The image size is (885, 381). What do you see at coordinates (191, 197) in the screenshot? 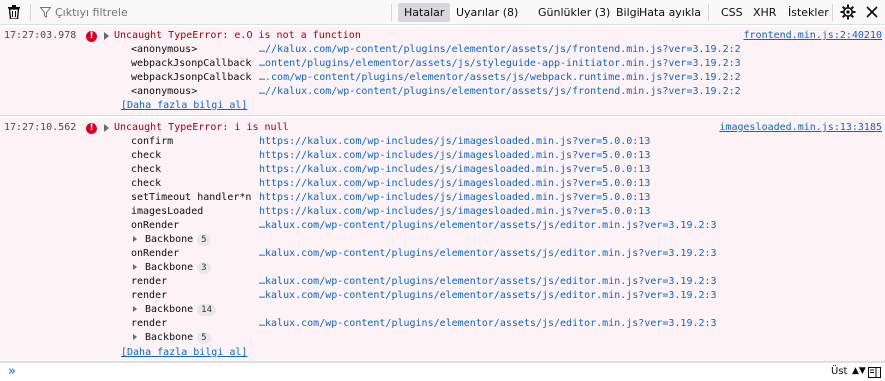
I see `stack-function: setTimeout handler*n` at bounding box center [191, 197].